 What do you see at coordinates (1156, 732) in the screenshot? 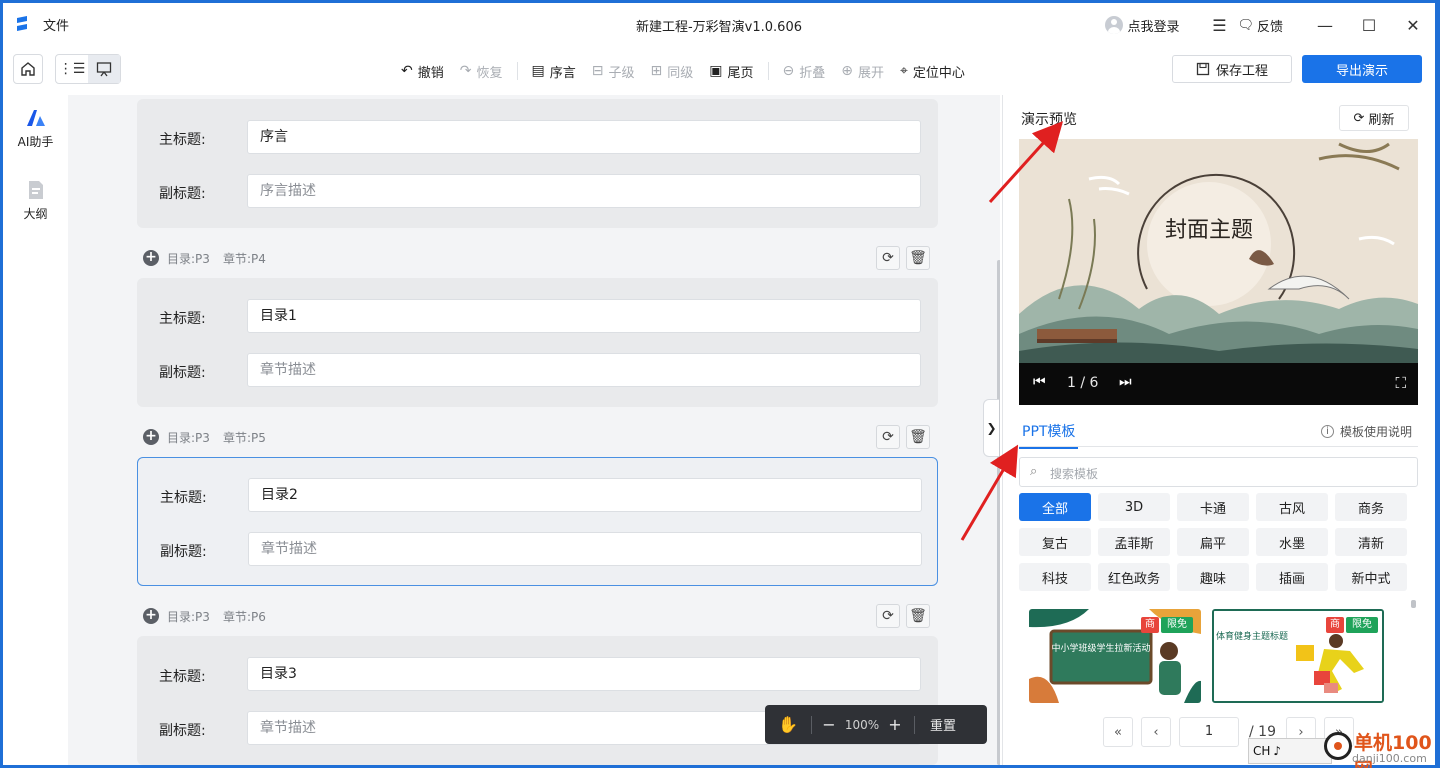
I see `prev-page-icon: ‹` at bounding box center [1156, 732].